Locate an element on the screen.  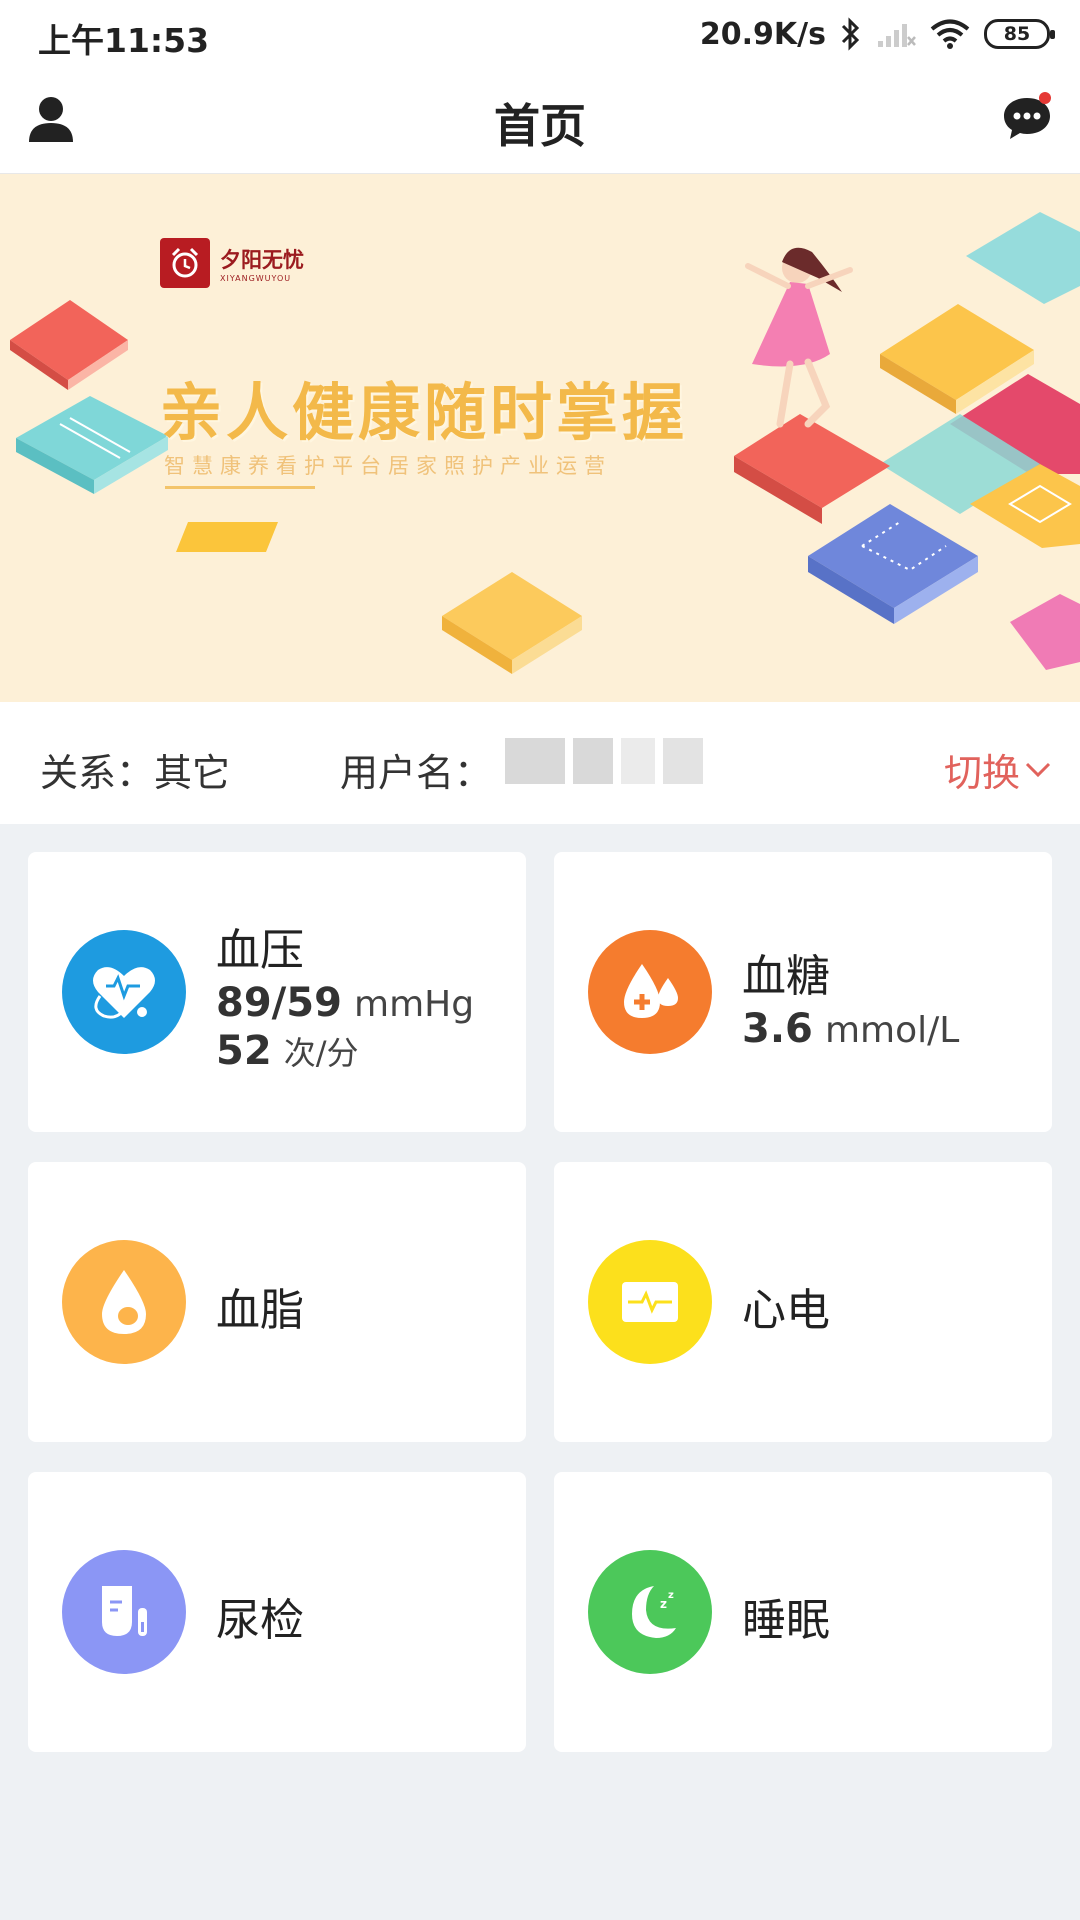
blood-lipid-icon is located at coordinates (124, 1302).